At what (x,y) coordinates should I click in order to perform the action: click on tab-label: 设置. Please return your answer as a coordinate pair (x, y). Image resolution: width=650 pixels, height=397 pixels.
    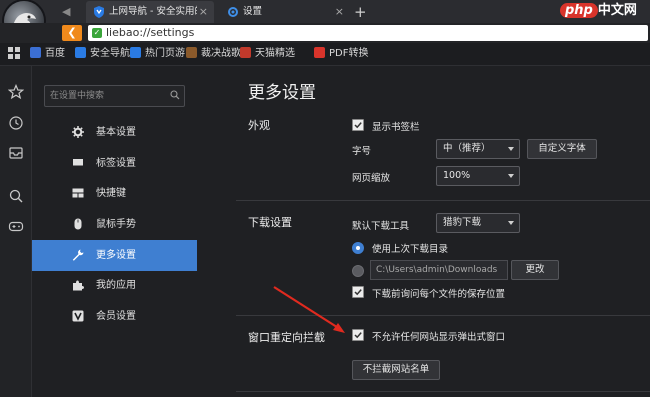
    Looking at the image, I should click on (253, 11).